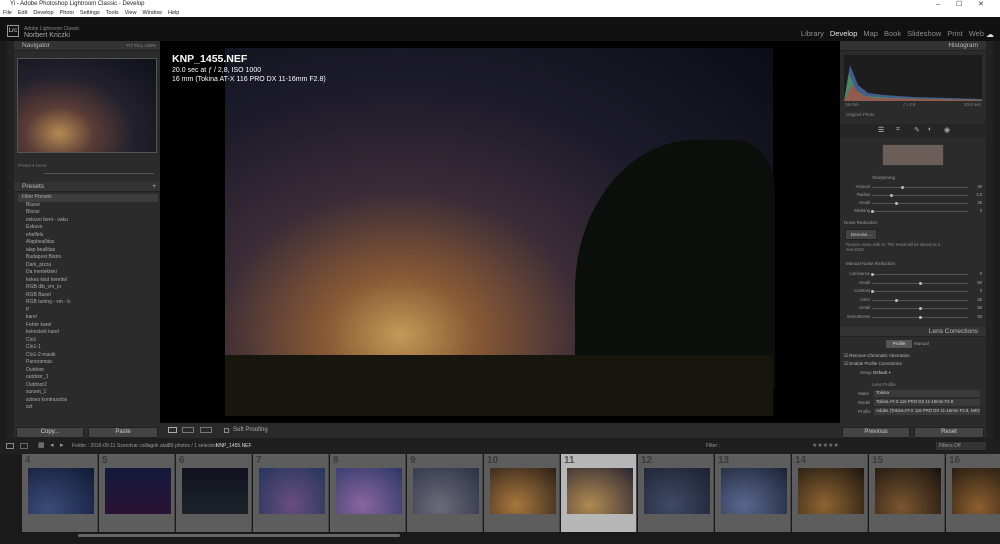  I want to click on preset-item: Filter Presets, so click(88, 198).